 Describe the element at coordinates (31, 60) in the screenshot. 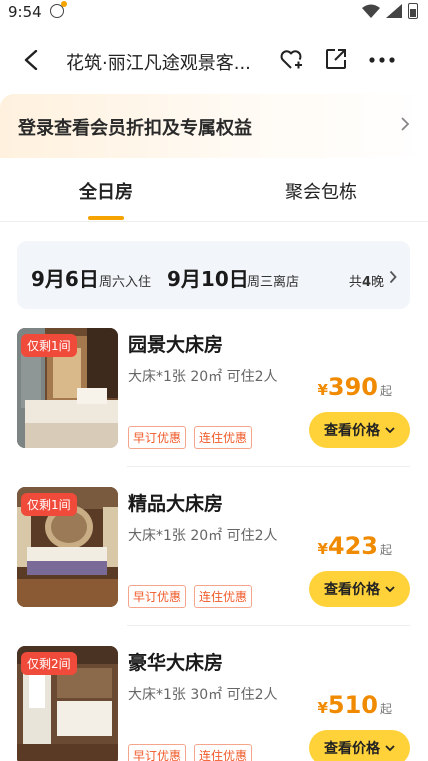

I see `back-icon` at that location.